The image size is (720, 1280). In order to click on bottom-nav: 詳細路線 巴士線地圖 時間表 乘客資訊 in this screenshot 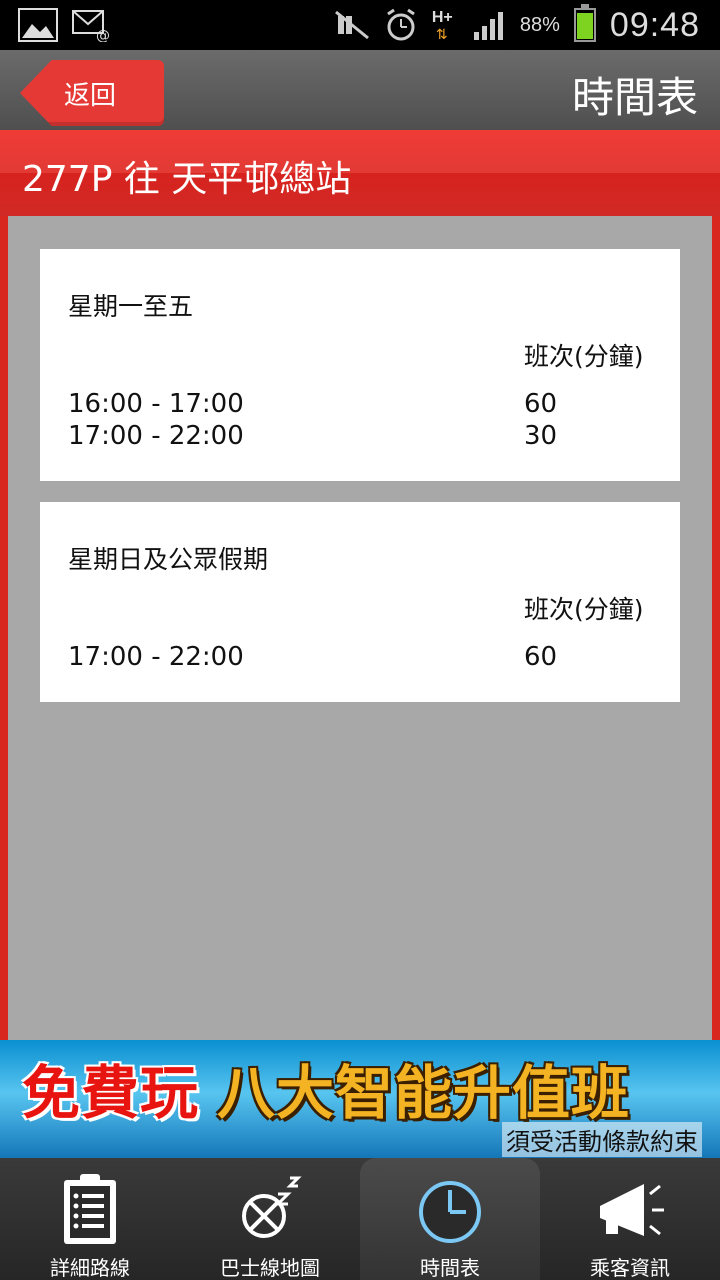, I will do `click(360, 1219)`.